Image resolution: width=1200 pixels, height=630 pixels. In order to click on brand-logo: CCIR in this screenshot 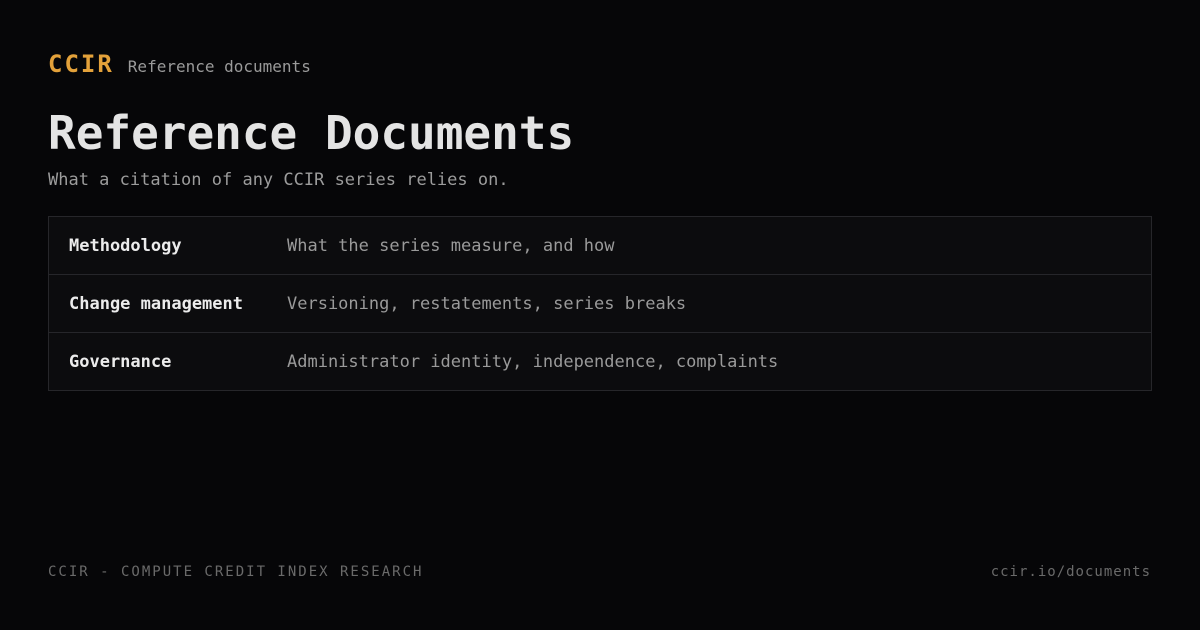, I will do `click(81, 64)`.